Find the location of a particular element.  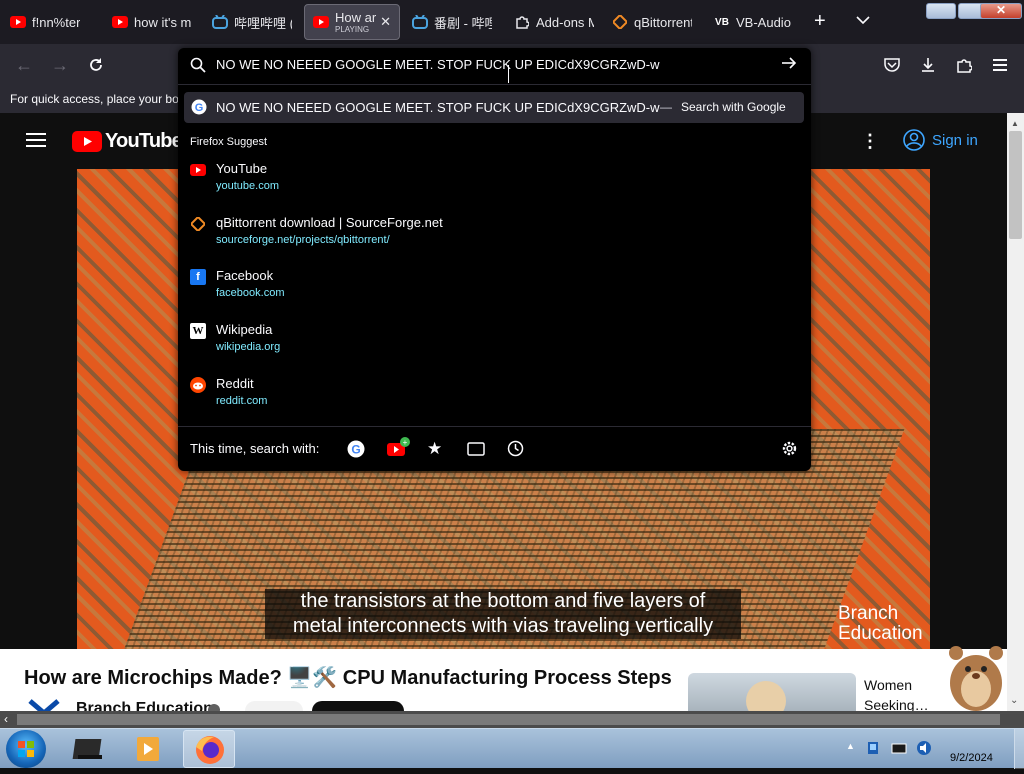

youtube-logo-icon is located at coordinates (87, 141).